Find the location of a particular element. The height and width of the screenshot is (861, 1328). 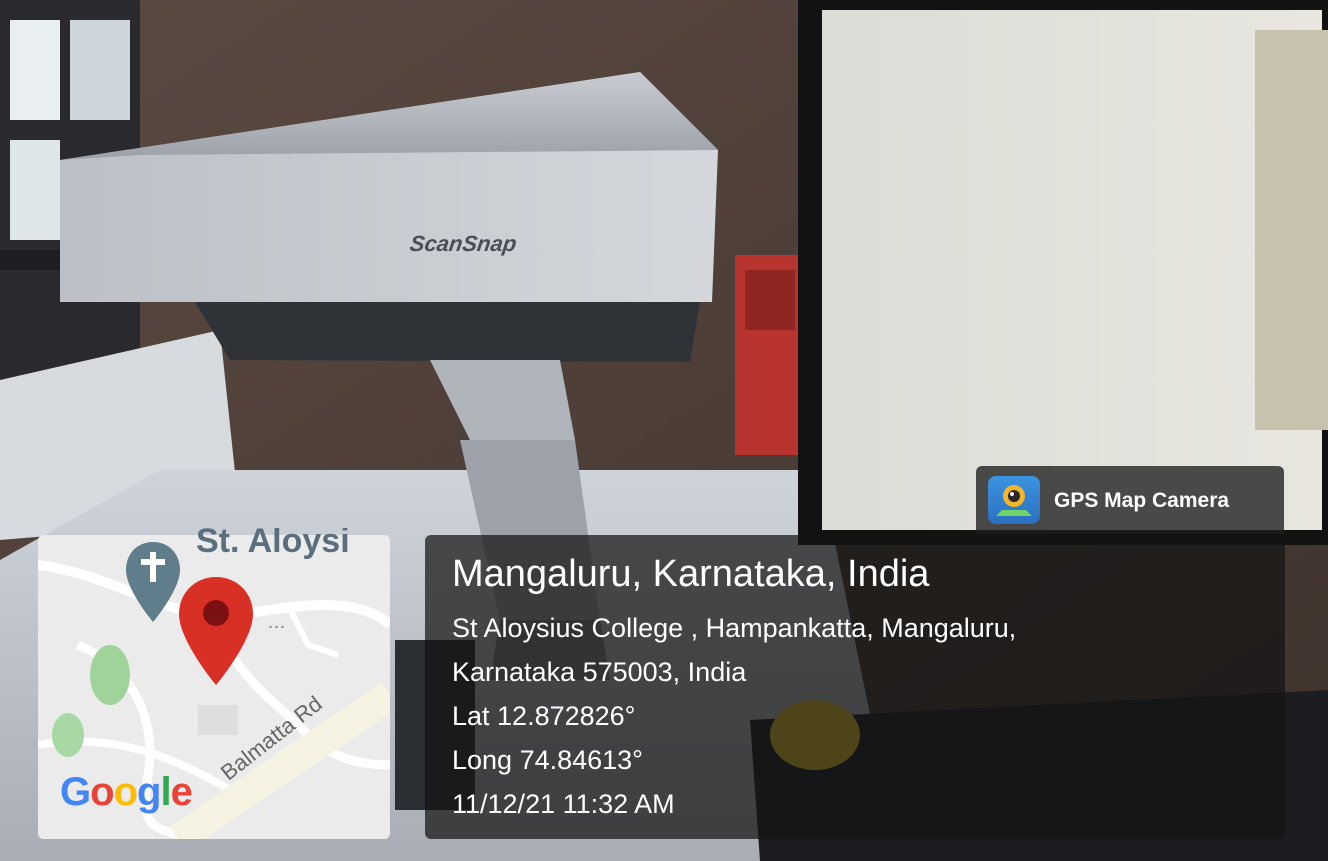

longitude-label: Long 74.84613° is located at coordinates (547, 760).